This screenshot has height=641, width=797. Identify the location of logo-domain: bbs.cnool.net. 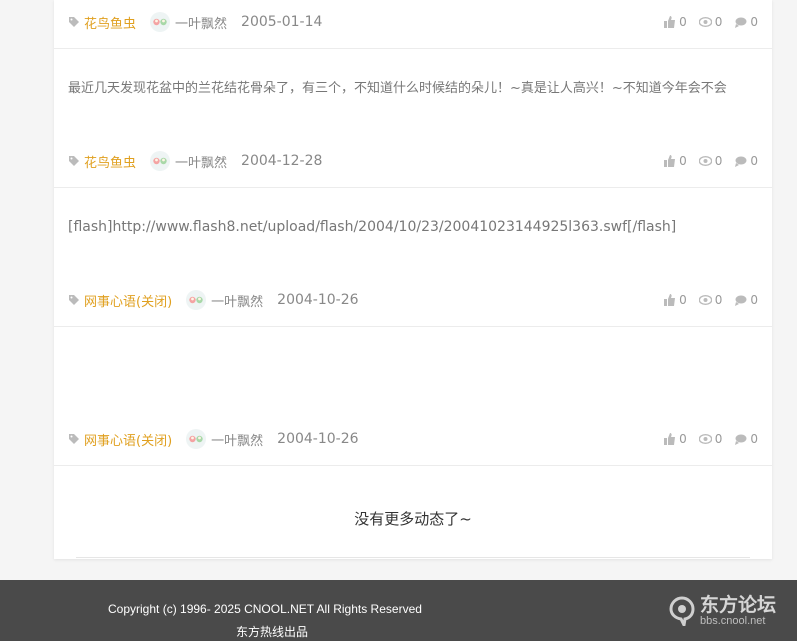
(733, 620).